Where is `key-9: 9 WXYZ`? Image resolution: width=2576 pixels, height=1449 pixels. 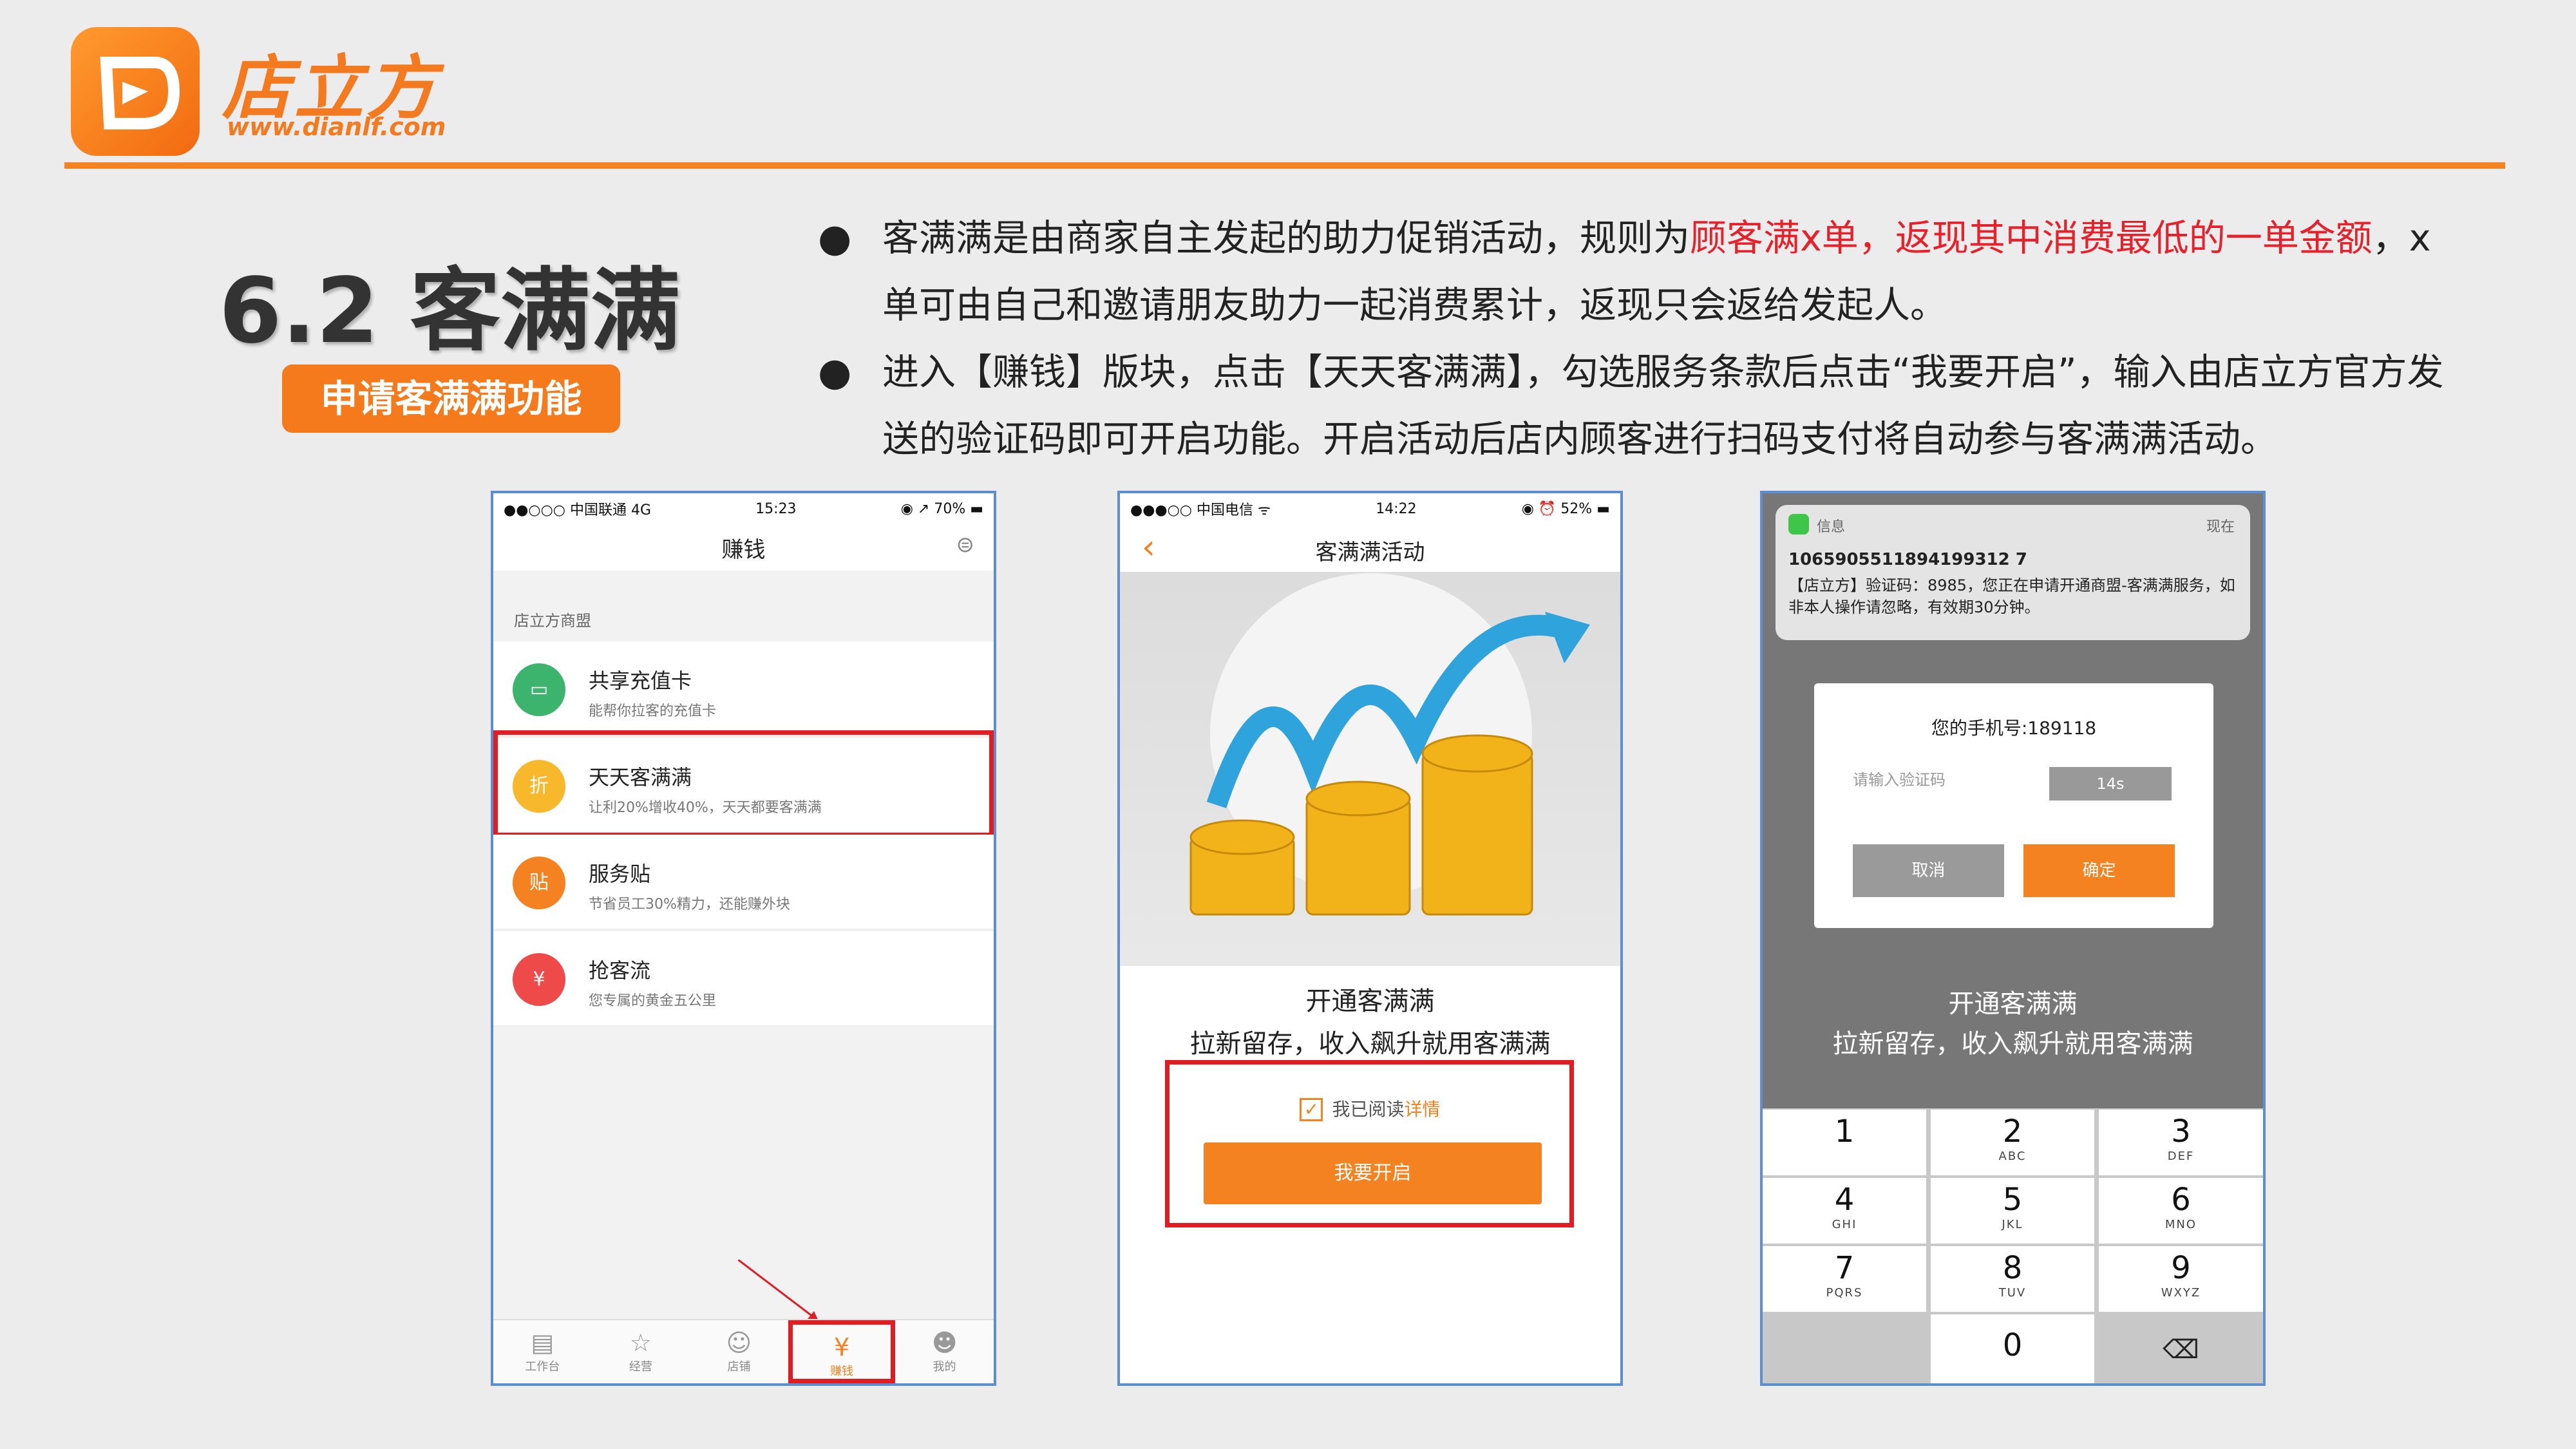 key-9: 9 WXYZ is located at coordinates (2181, 1279).